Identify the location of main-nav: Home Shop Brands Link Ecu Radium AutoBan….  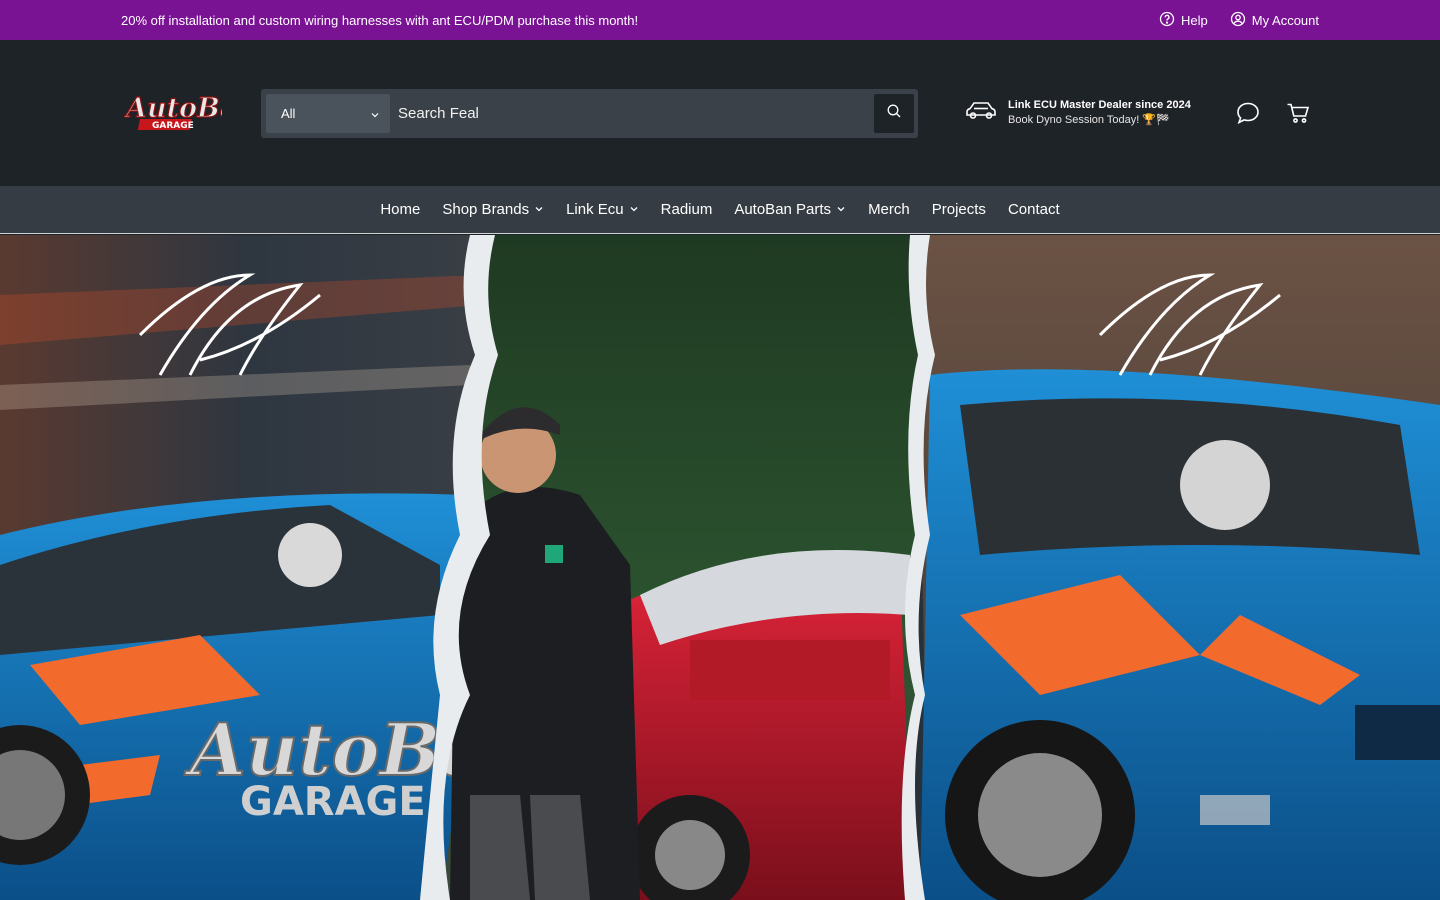
(720, 210).